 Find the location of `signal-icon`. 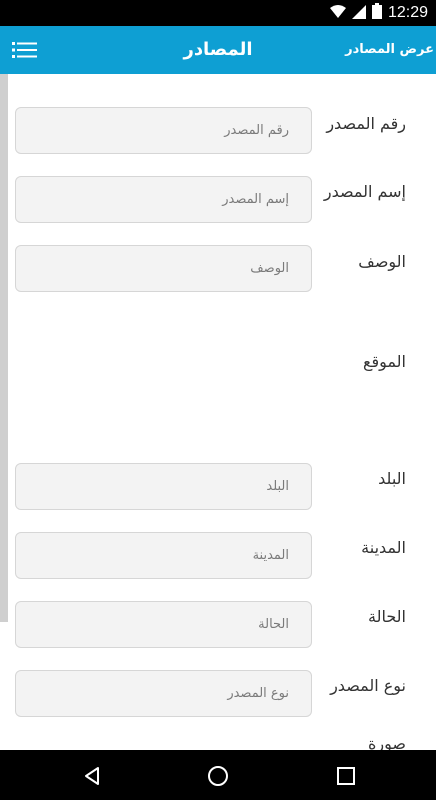

signal-icon is located at coordinates (358, 13).